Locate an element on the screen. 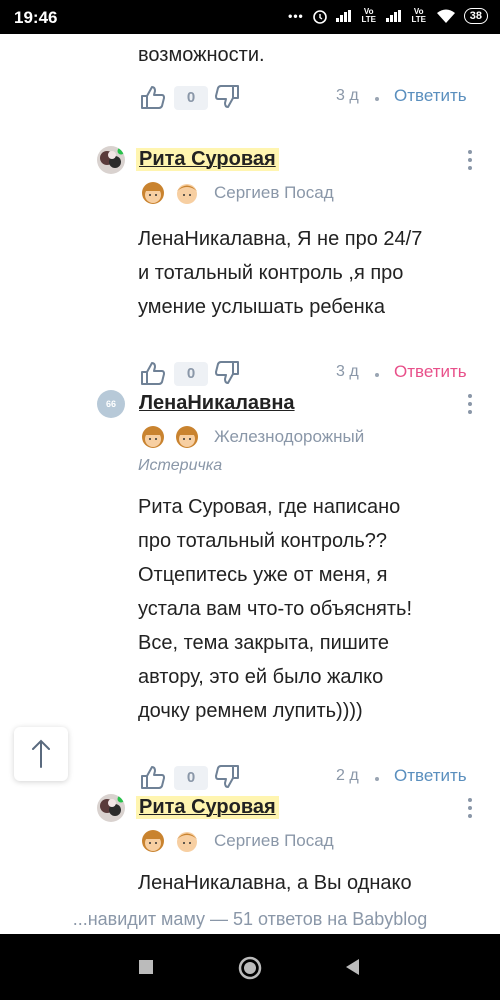  comment-age: 2 д is located at coordinates (347, 775).